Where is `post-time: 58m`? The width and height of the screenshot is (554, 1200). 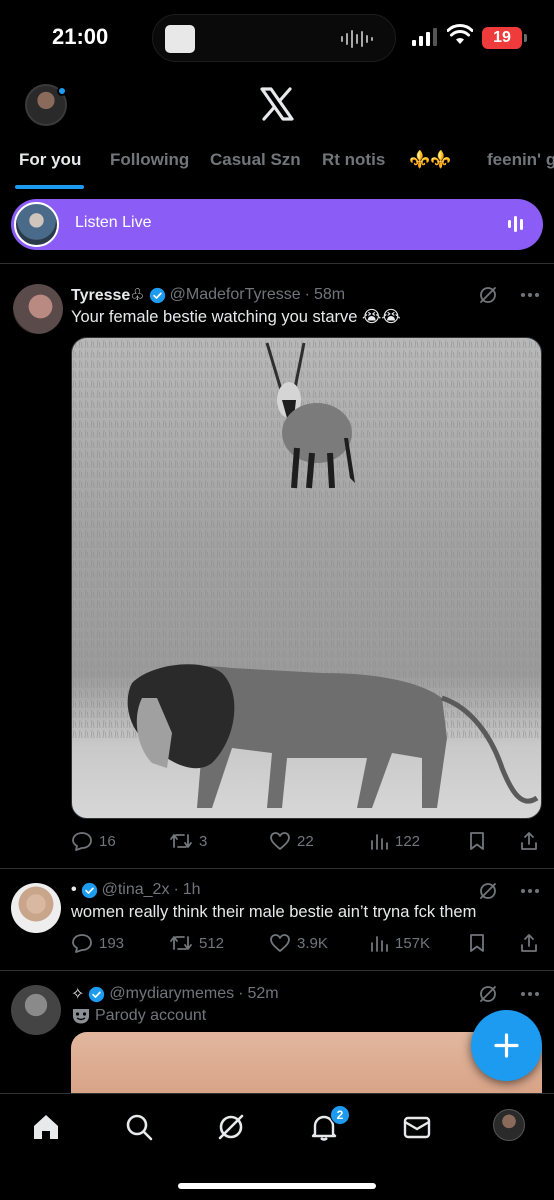
post-time: 58m is located at coordinates (329, 294).